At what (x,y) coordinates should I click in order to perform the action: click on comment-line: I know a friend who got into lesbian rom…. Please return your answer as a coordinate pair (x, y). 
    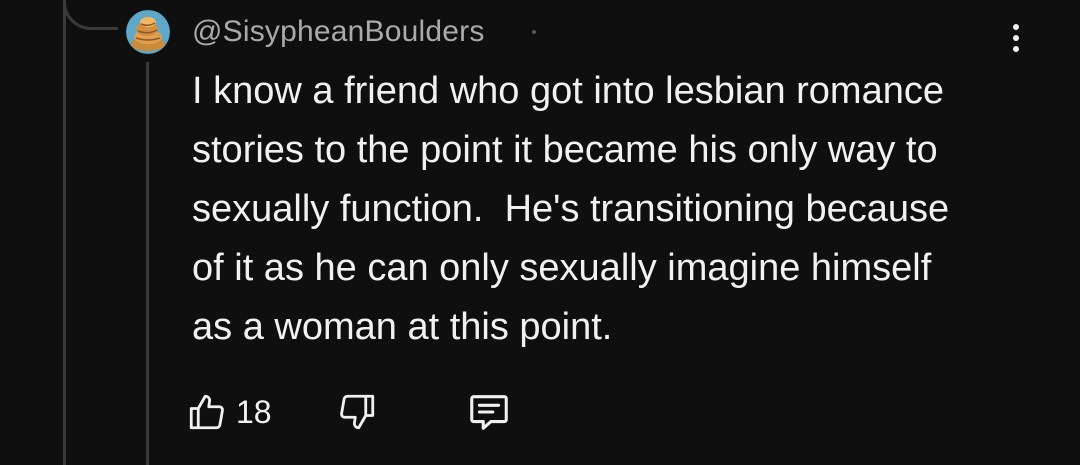
    Looking at the image, I should click on (568, 91).